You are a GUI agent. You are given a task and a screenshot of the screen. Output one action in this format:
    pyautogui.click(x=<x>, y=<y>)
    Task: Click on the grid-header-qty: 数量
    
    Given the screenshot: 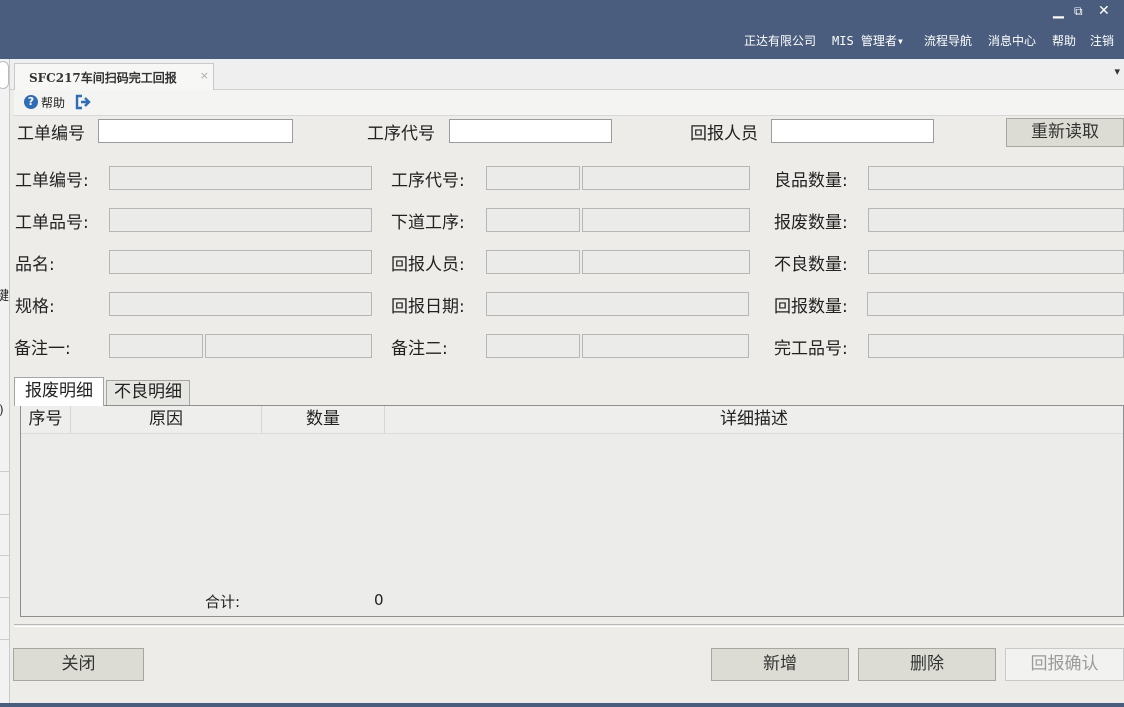 What is the action you would take?
    pyautogui.click(x=323, y=419)
    